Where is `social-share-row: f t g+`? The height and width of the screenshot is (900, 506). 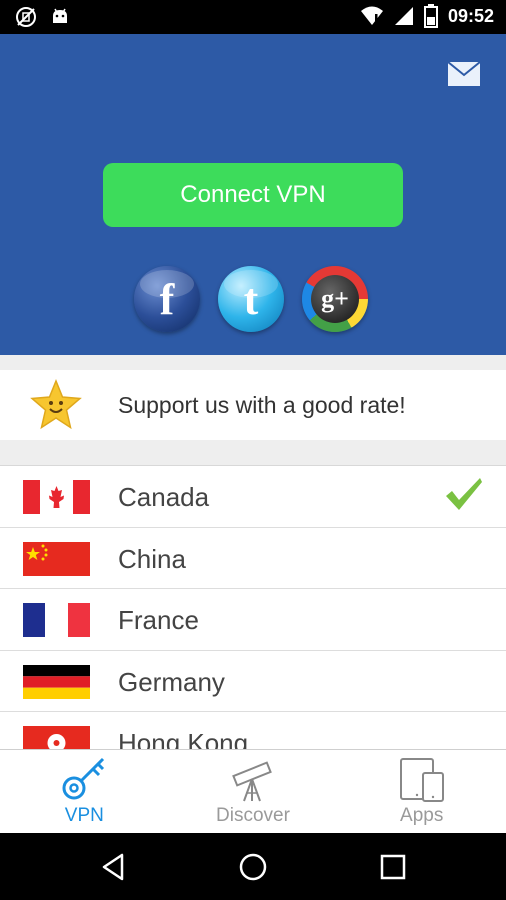 social-share-row: f t g+ is located at coordinates (251, 299).